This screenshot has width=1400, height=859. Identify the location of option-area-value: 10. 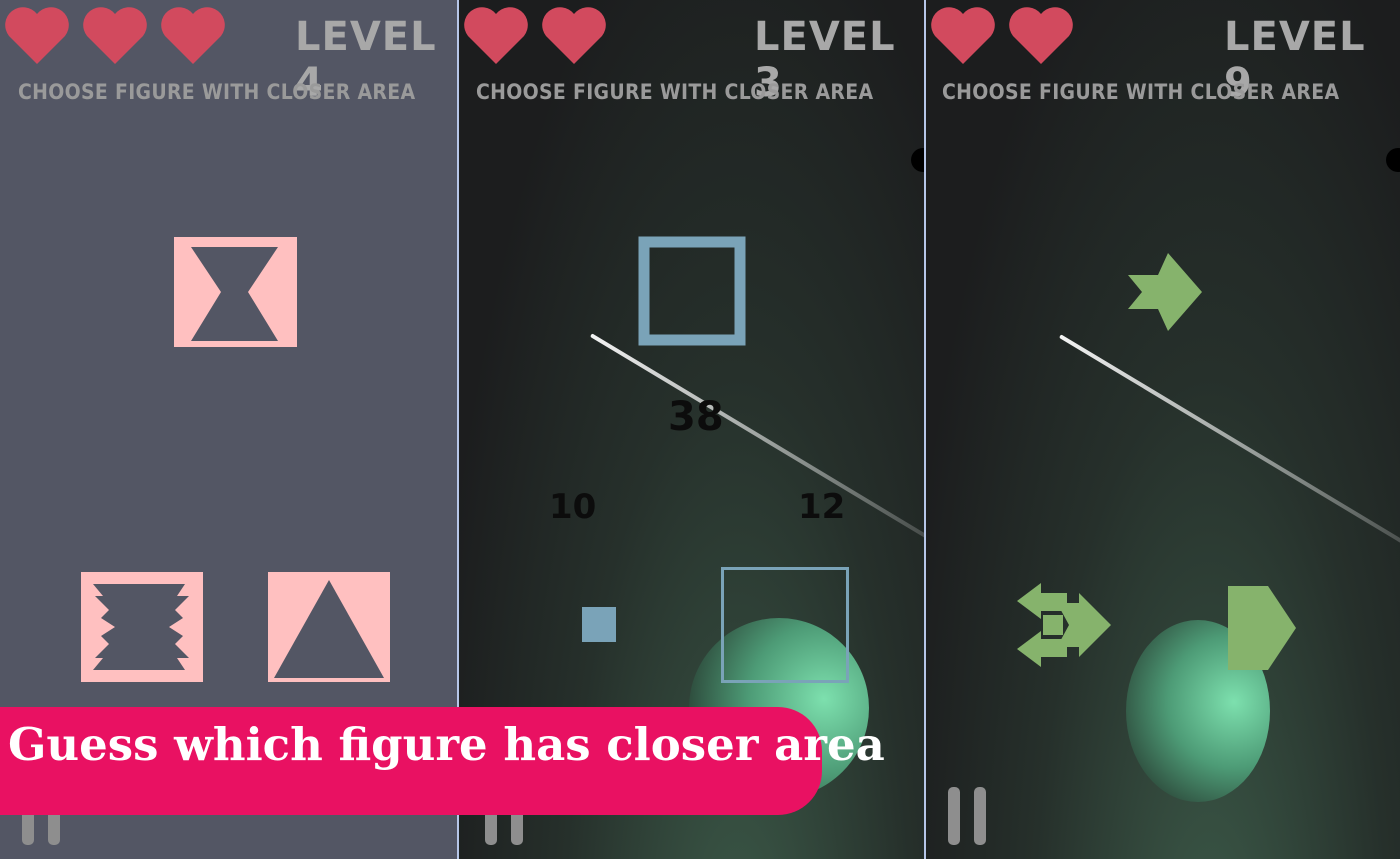
(573, 507).